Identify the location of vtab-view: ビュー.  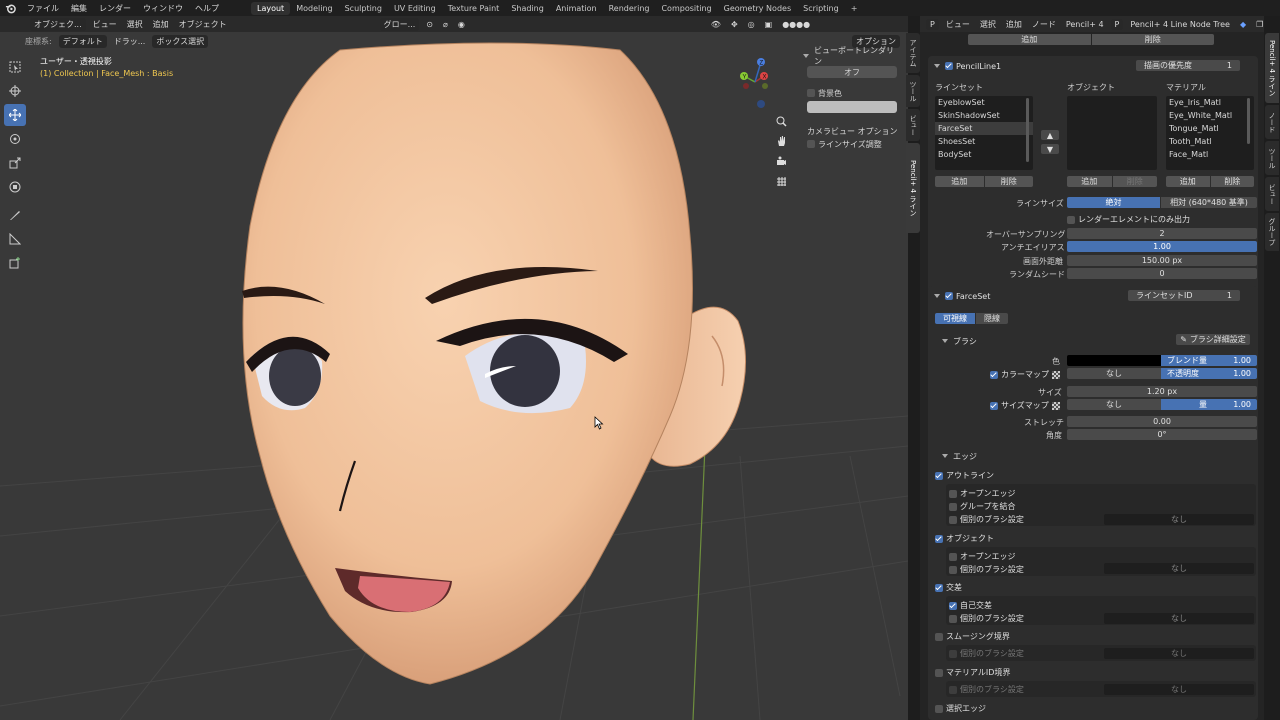
(913, 125).